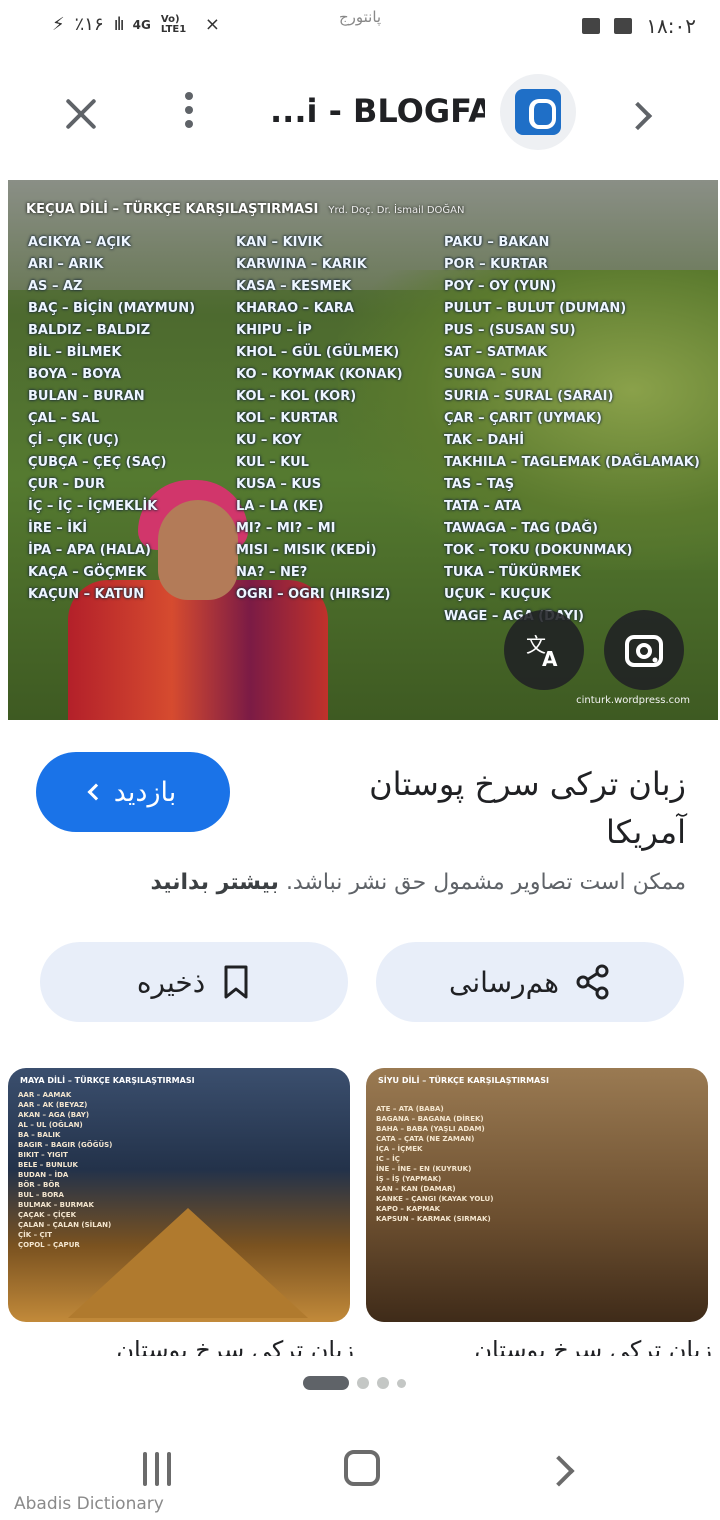  Describe the element at coordinates (287, 418) in the screenshot. I see `word-pair: KOL – KURTAR` at that location.